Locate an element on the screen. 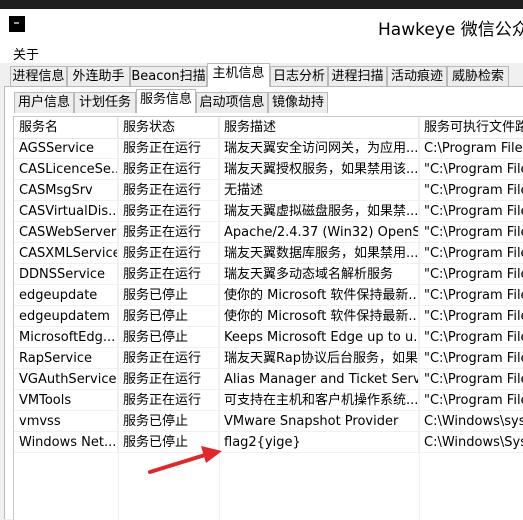 This screenshot has height=520, width=523. table-row: CASMsgSrv 服务正在运行 无描述 "C:\Program Files is located at coordinates (268, 190).